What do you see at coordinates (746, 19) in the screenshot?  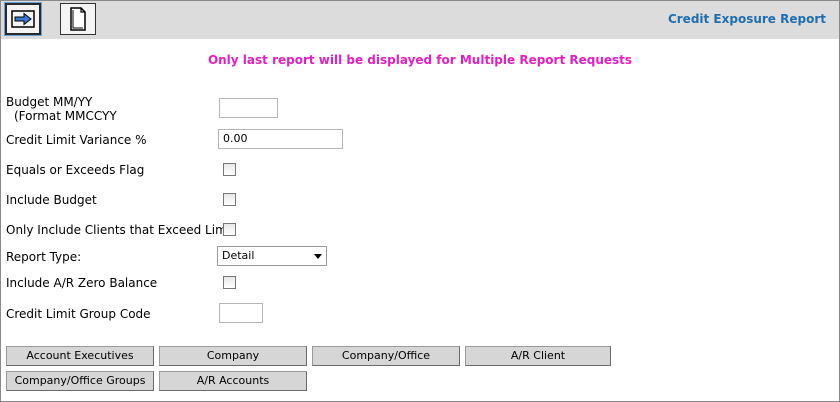 I see `page-title: Credit Exposure Report` at bounding box center [746, 19].